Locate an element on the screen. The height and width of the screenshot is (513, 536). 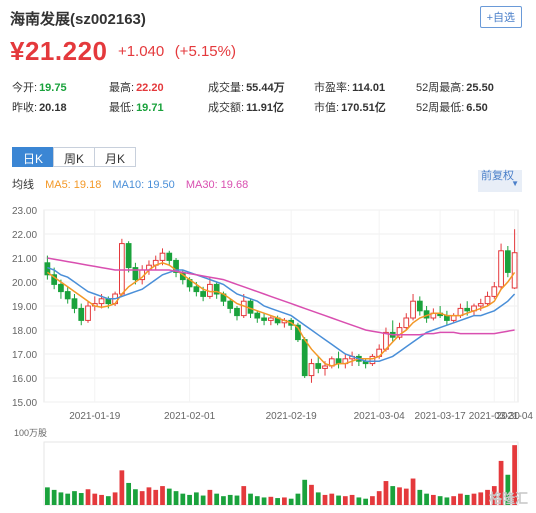
y-tick-label: 20.00 is located at coordinates (24, 283).